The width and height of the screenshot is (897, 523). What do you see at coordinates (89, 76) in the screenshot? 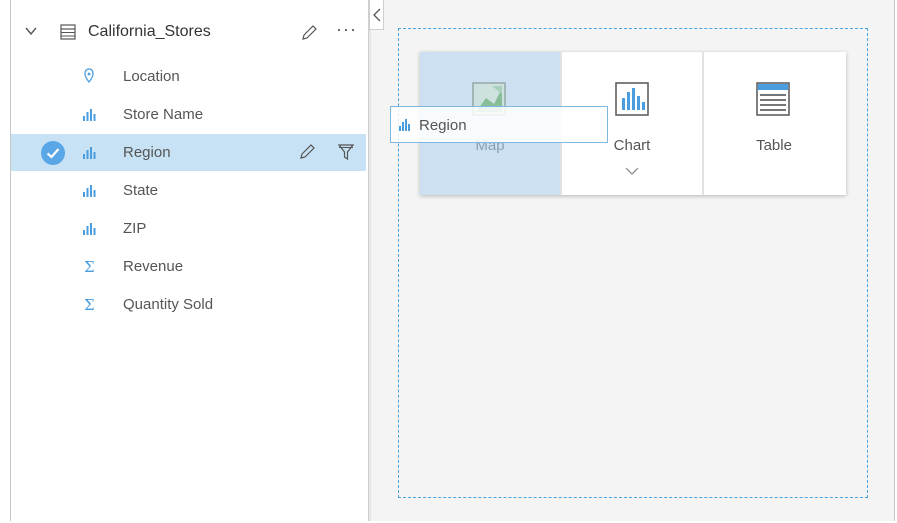
I see `location-icon` at bounding box center [89, 76].